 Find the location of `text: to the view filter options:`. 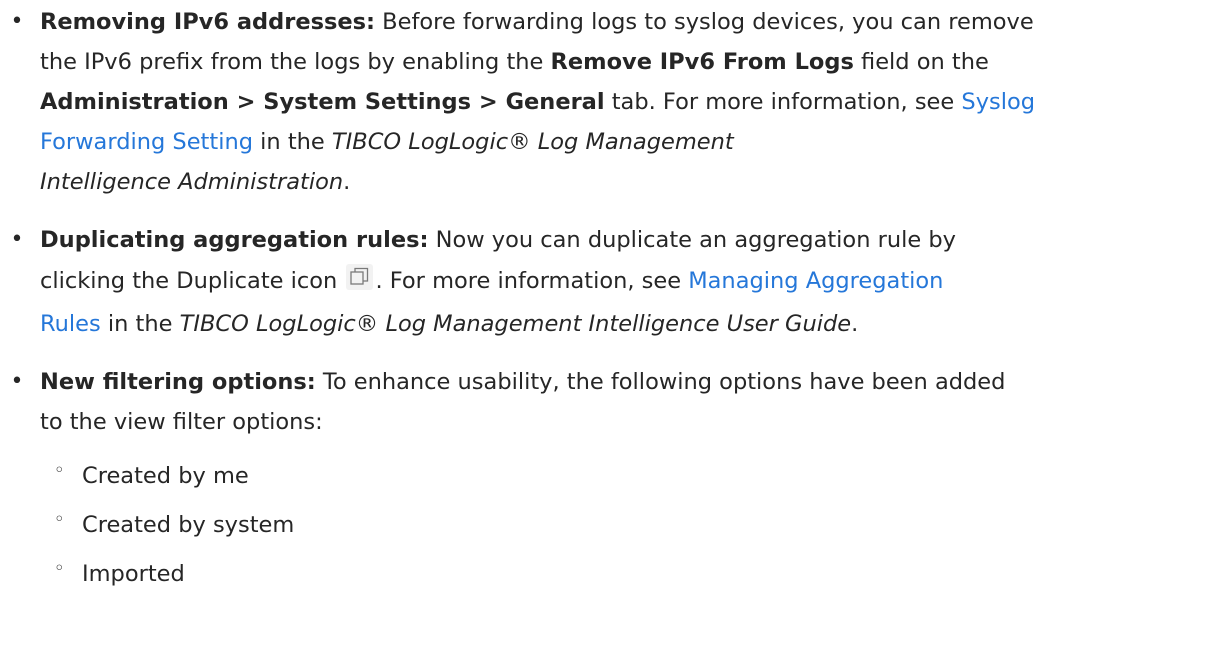

text: to the view filter options: is located at coordinates (181, 422).